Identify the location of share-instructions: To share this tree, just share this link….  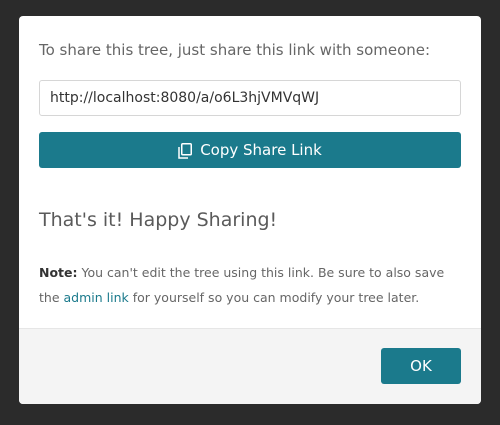
(235, 50).